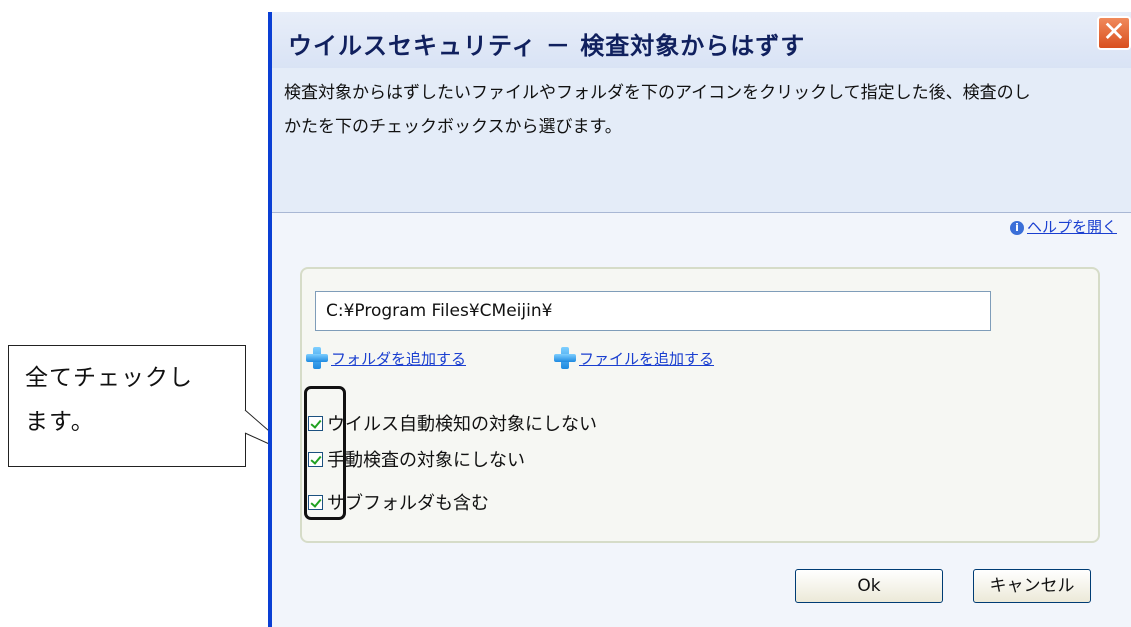  I want to click on title-bar: ウイルスセキュリティ － 検査対象からはずす ✕, so click(701, 40).